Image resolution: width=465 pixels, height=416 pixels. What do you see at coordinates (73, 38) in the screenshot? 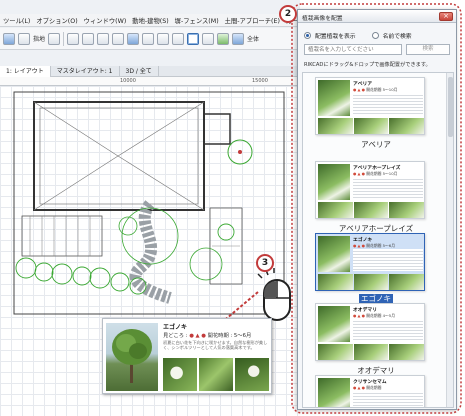
I see `zoom-in-icon` at bounding box center [73, 38].